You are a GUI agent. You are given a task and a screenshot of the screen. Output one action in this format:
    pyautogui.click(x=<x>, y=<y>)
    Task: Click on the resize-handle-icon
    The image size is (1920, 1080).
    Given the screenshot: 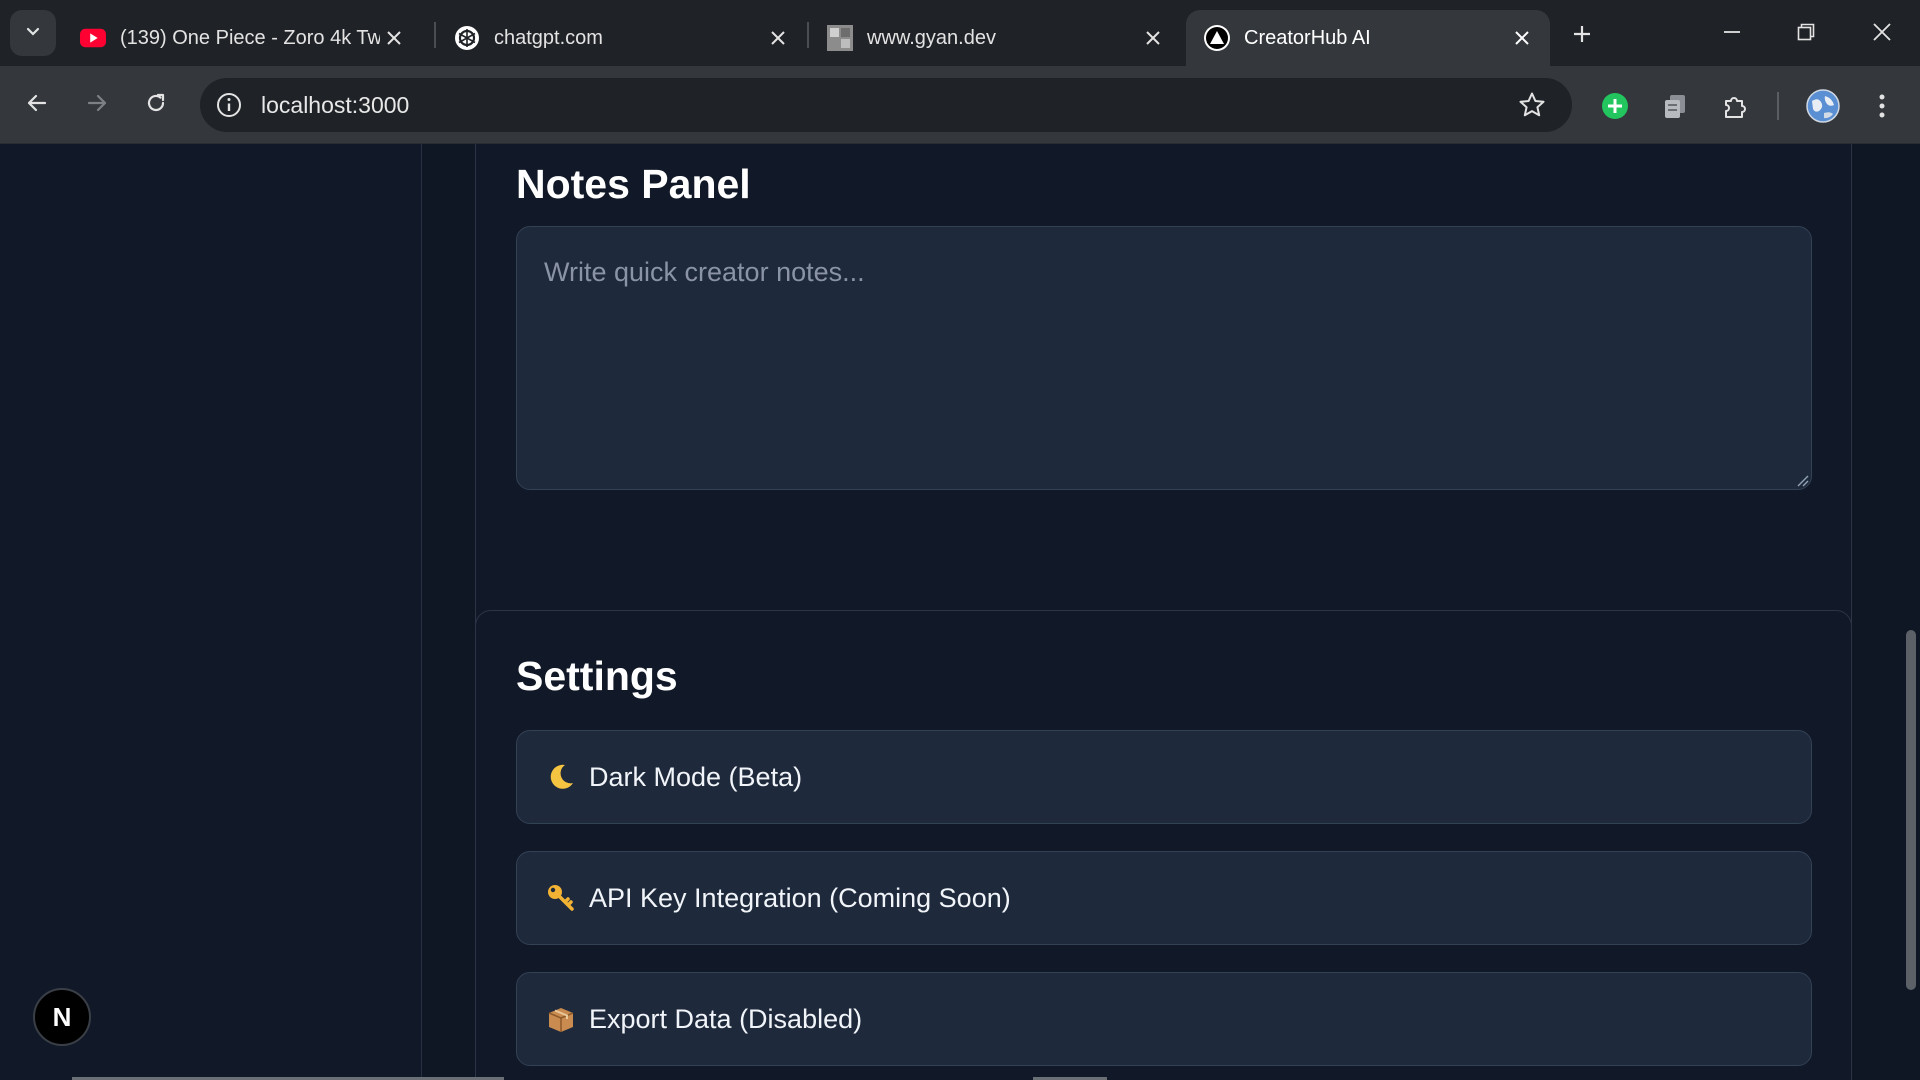 What is the action you would take?
    pyautogui.click(x=1802, y=480)
    